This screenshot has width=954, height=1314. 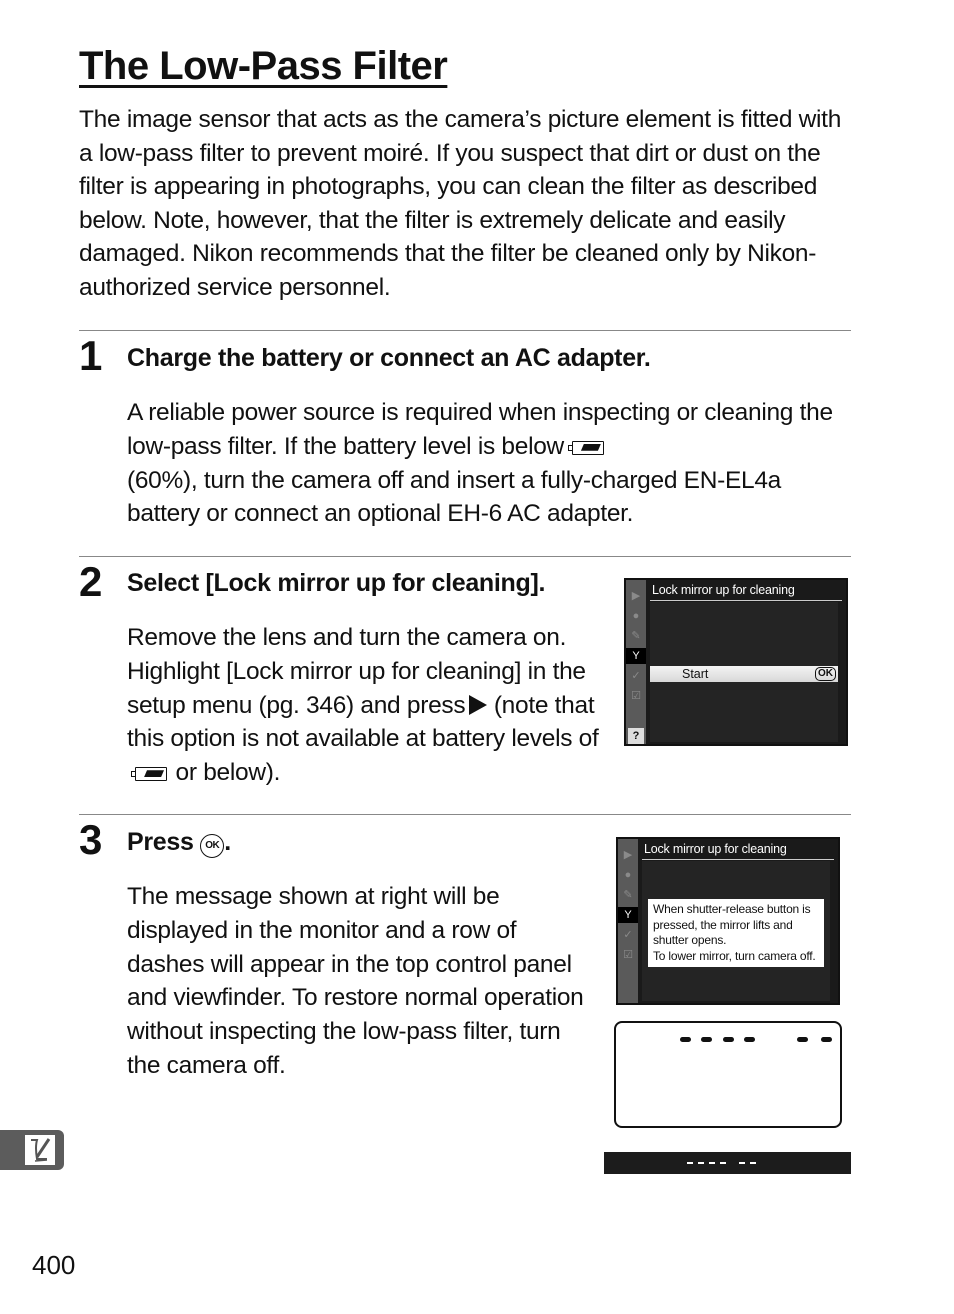 What do you see at coordinates (636, 736) in the screenshot?
I see `help-icon: ?` at bounding box center [636, 736].